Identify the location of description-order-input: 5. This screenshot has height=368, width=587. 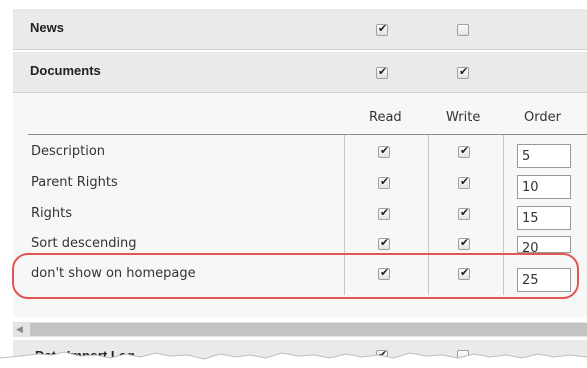
(544, 156).